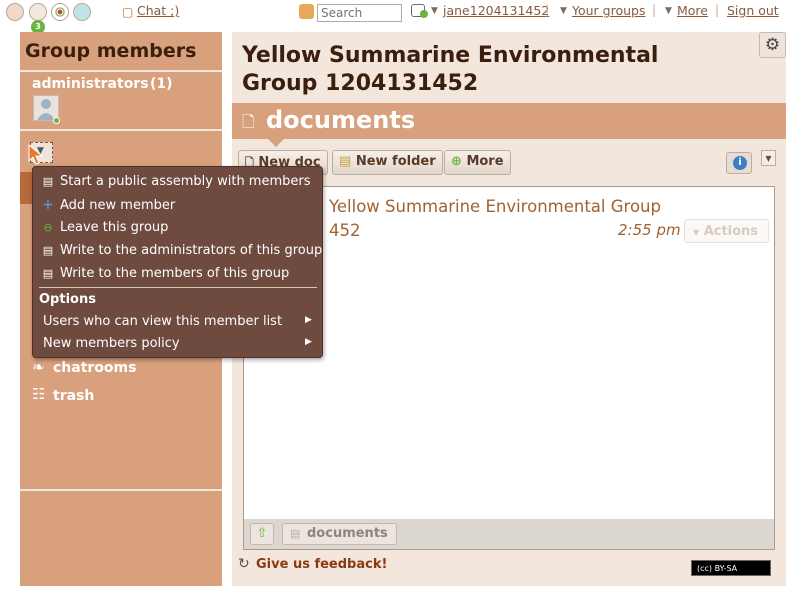  I want to click on refresh-icon: ↻, so click(244, 564).